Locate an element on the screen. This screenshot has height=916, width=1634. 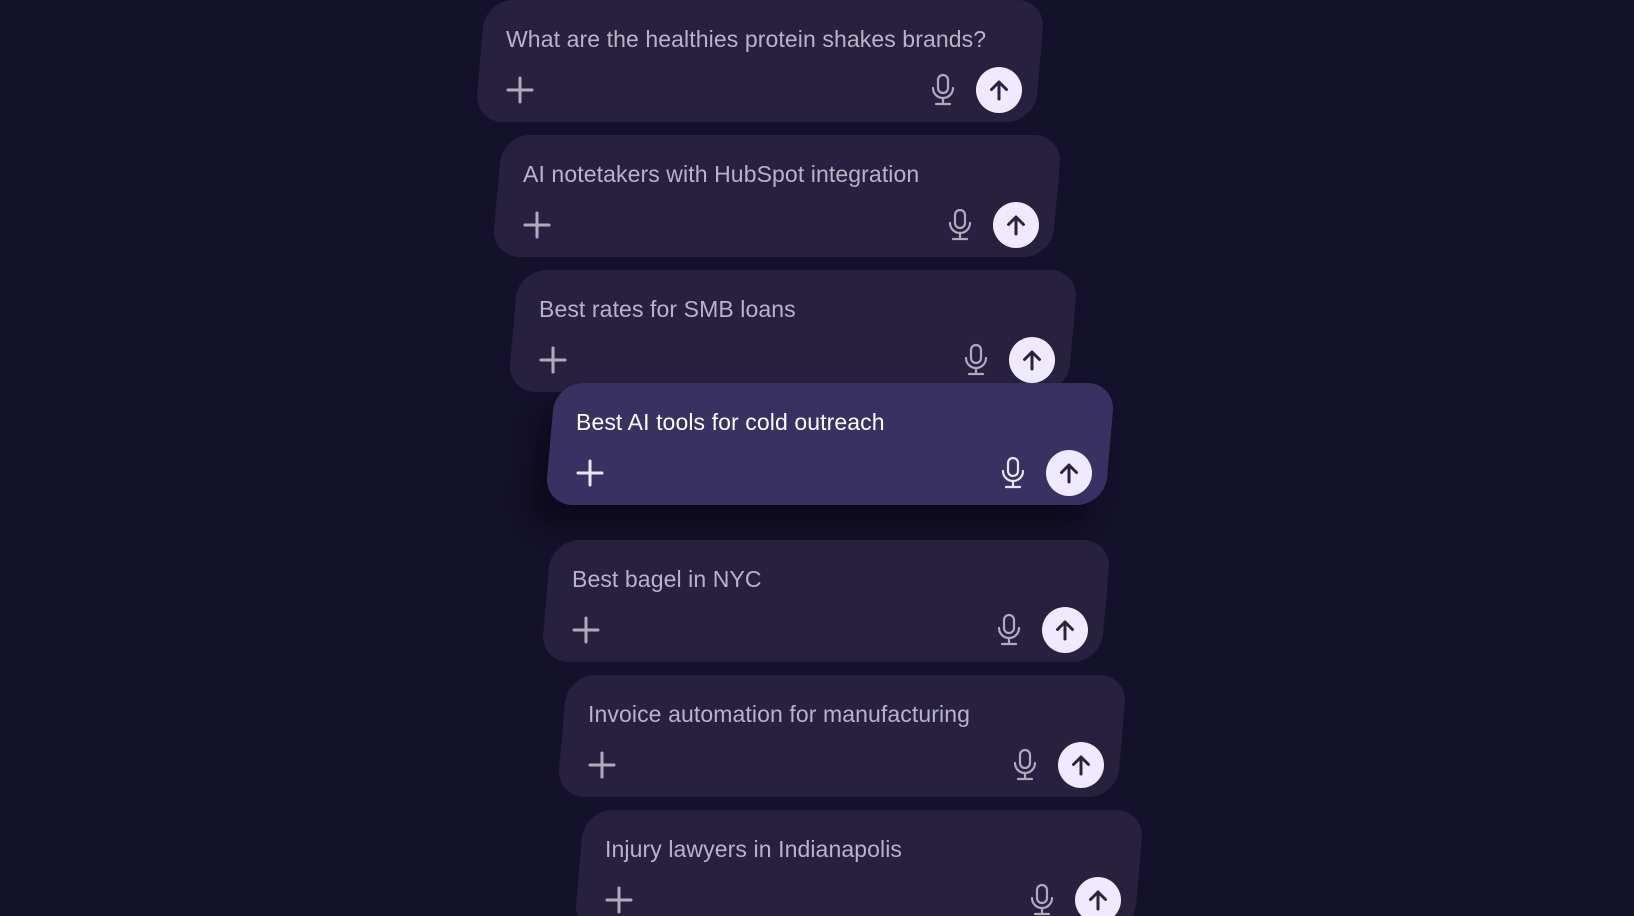
prompt-text: Best bagel in NYC is located at coordinates (667, 579).